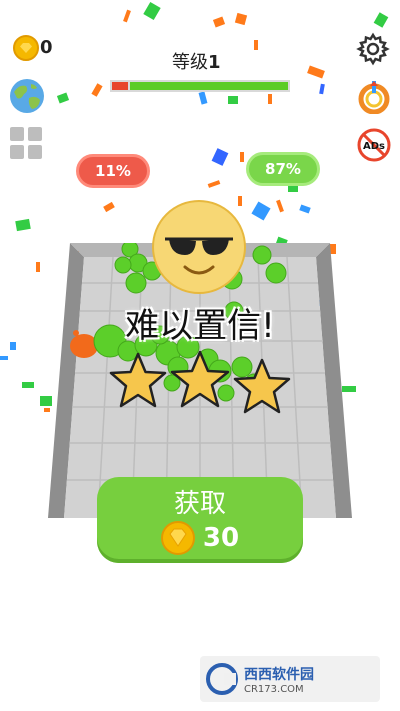 The height and width of the screenshot is (711, 400). I want to click on level-number: 1, so click(214, 62).